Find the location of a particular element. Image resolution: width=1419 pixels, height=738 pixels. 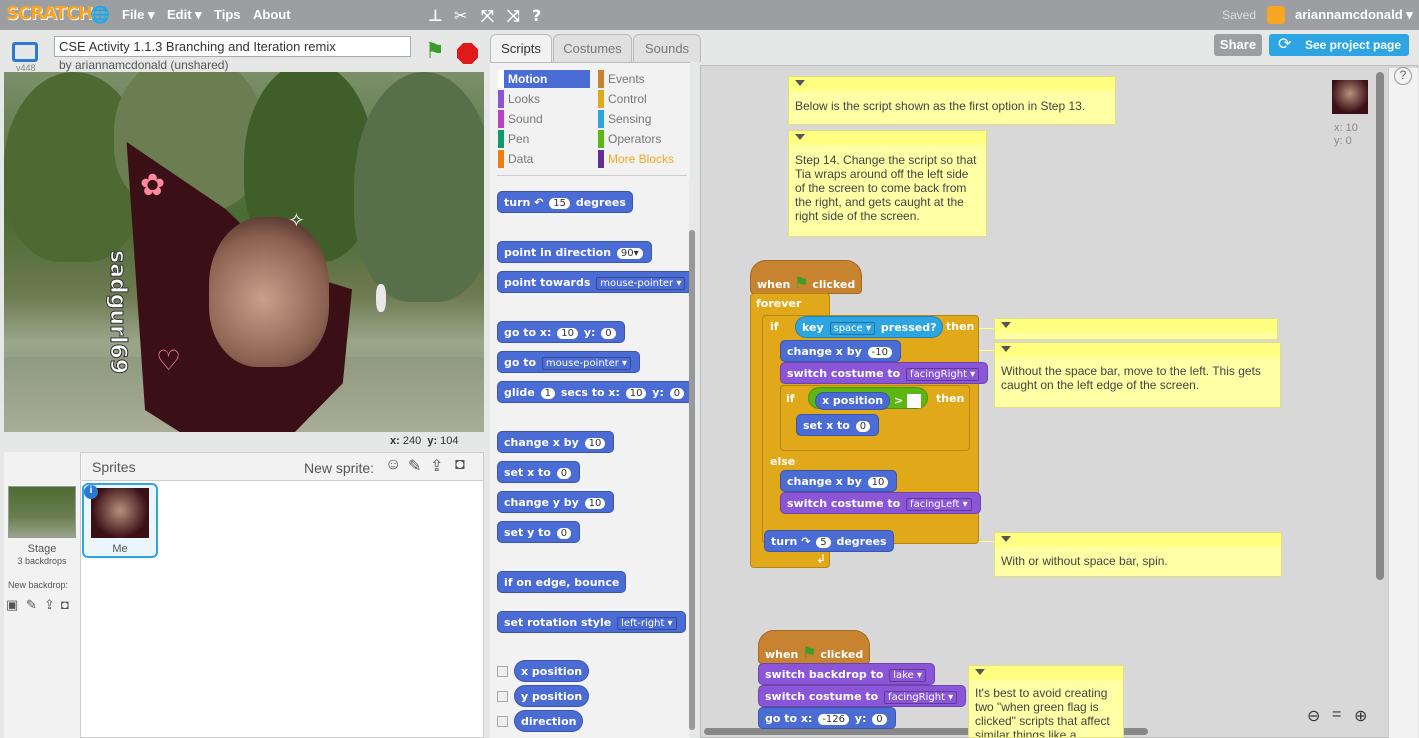

palette-set-x-block: set x to 0 is located at coordinates (539, 472).